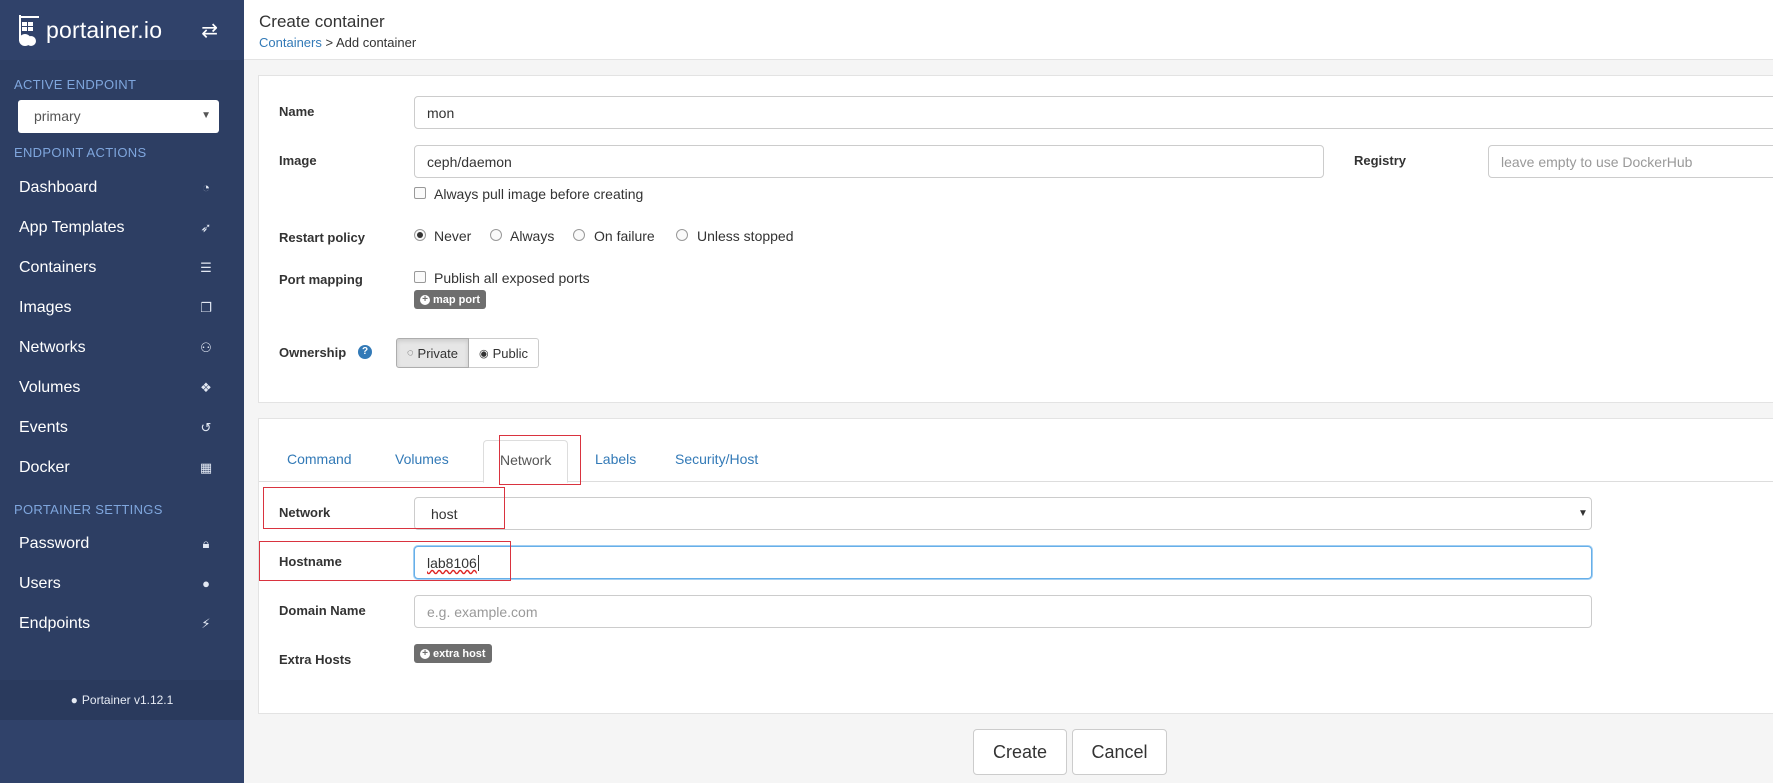  I want to click on chevron-down-icon: ▼, so click(206, 115).